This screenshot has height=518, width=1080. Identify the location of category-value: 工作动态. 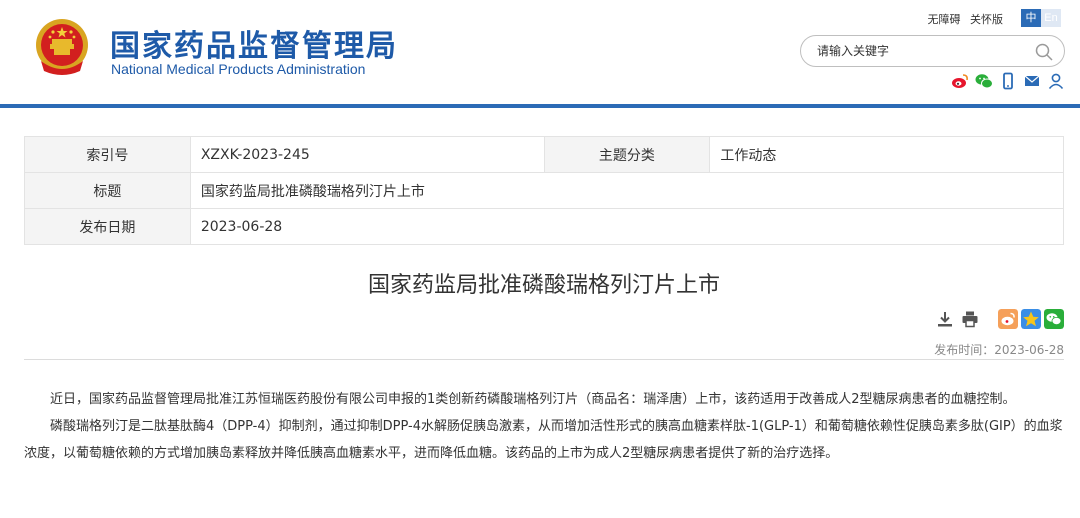
(886, 154).